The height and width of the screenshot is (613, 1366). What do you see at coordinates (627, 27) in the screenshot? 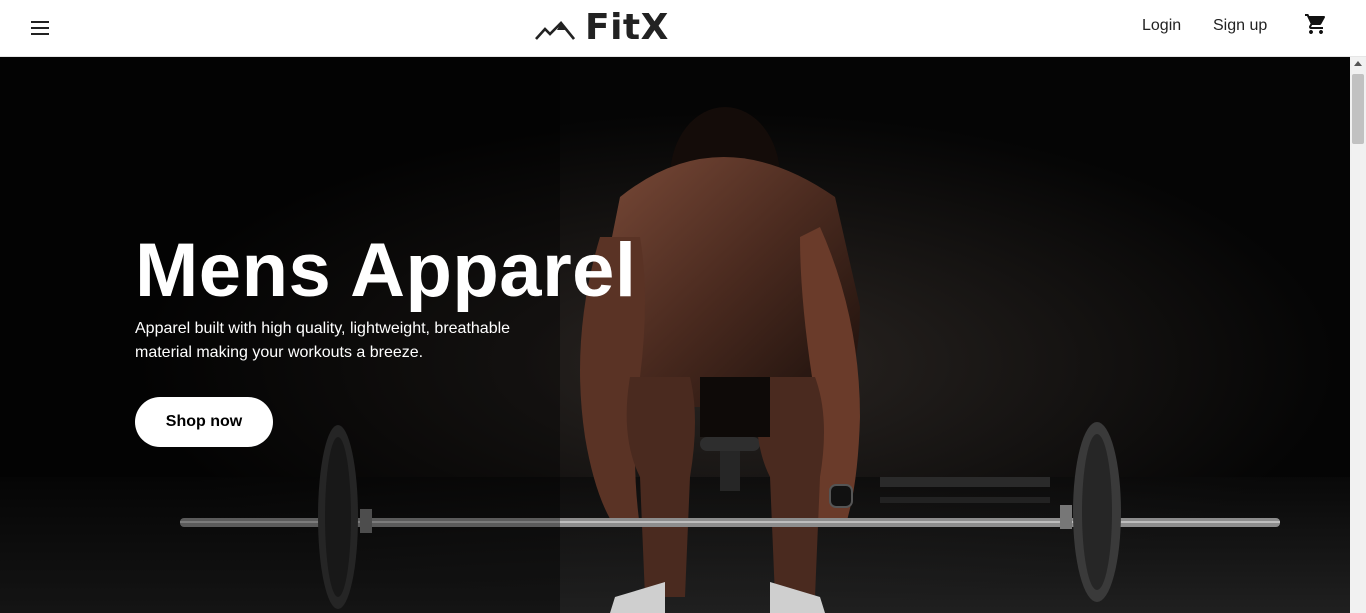
I see `brand-name: FitX` at bounding box center [627, 27].